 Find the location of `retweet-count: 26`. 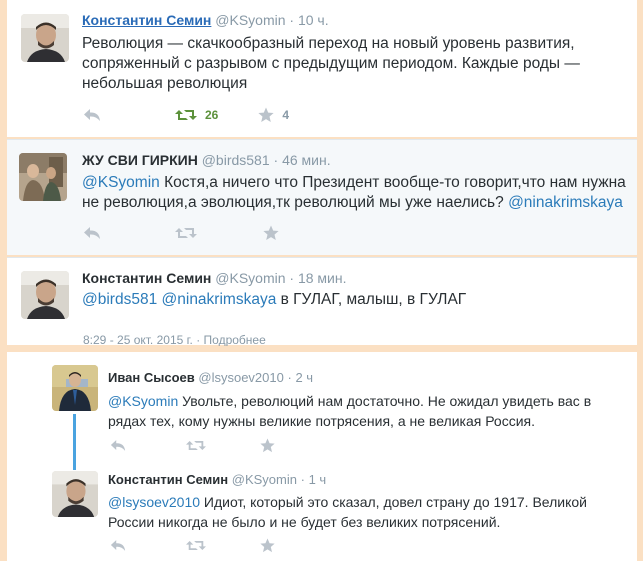

retweet-count: 26 is located at coordinates (212, 115).